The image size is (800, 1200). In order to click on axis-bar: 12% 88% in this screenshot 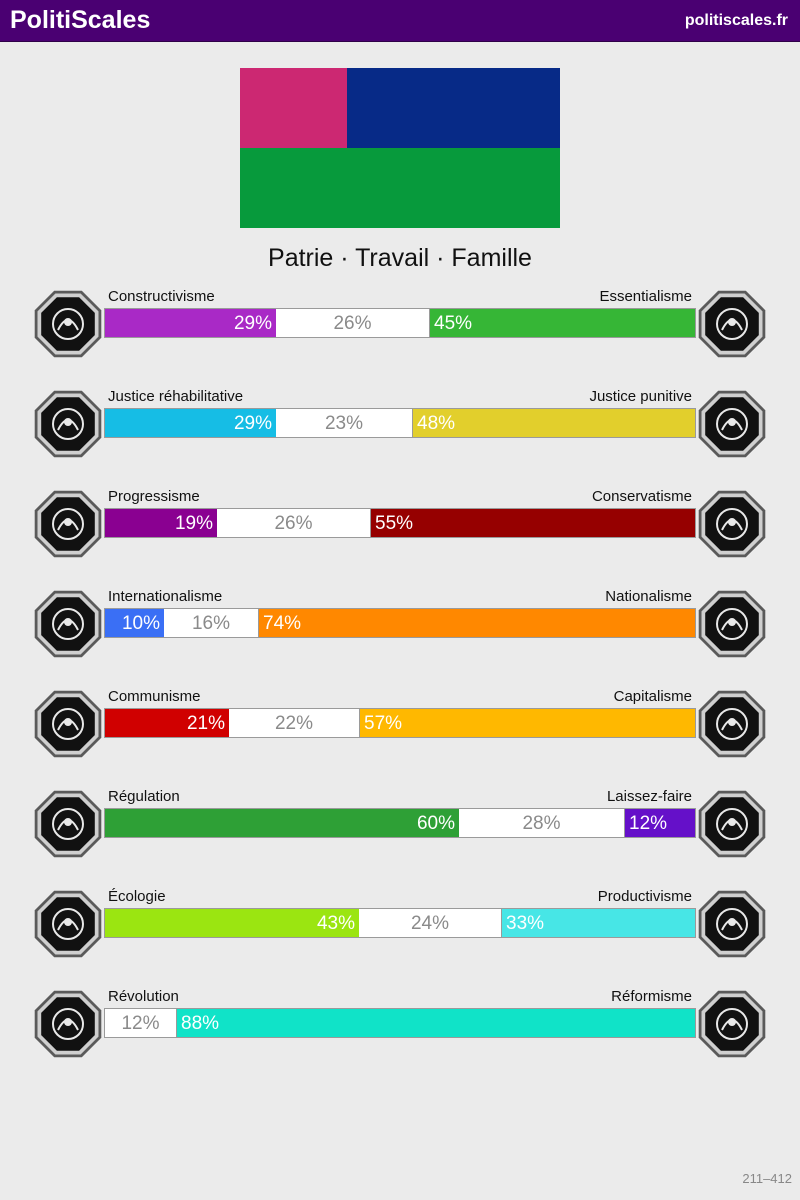, I will do `click(400, 1023)`.